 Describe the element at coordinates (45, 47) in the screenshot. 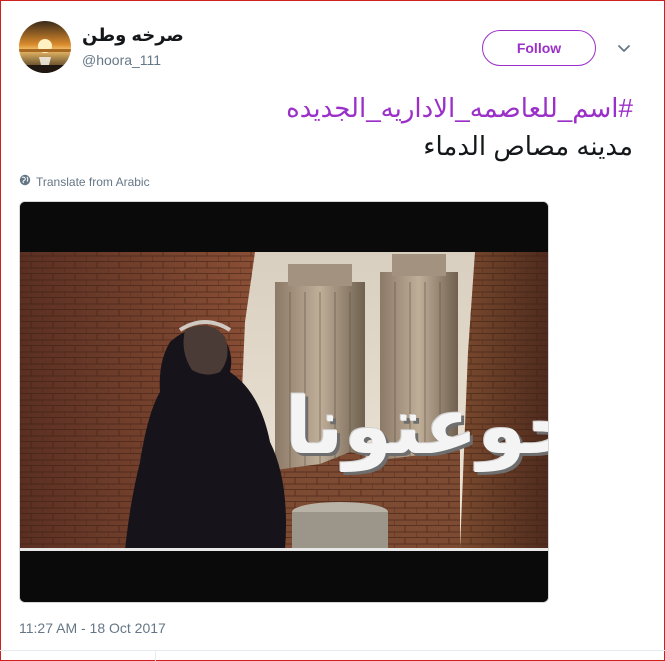

I see `avatar` at that location.